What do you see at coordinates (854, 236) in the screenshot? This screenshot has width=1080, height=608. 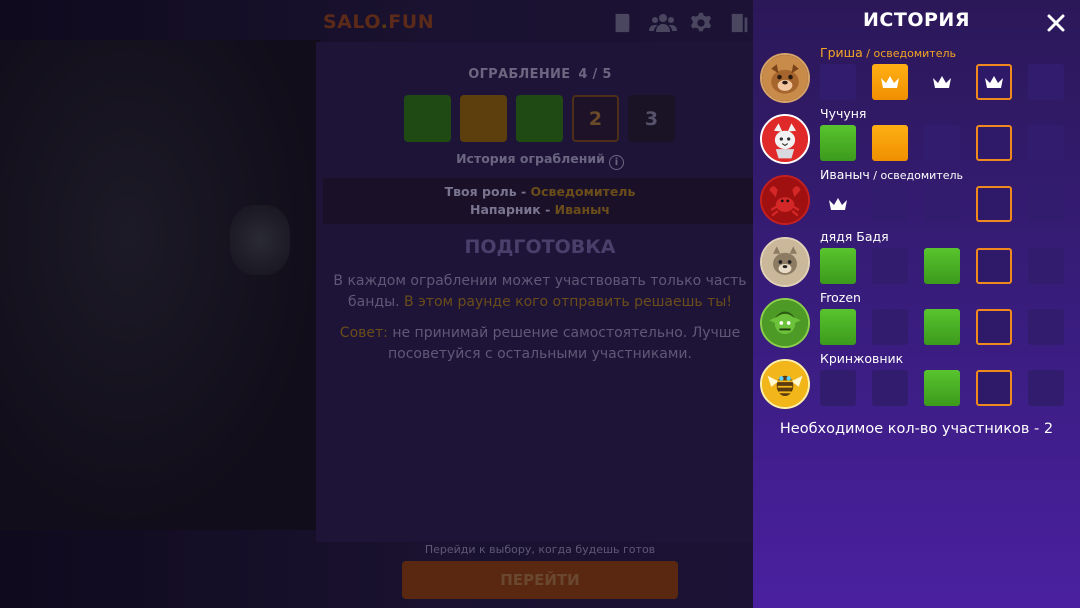 I see `player-name: дядя Бадя` at bounding box center [854, 236].